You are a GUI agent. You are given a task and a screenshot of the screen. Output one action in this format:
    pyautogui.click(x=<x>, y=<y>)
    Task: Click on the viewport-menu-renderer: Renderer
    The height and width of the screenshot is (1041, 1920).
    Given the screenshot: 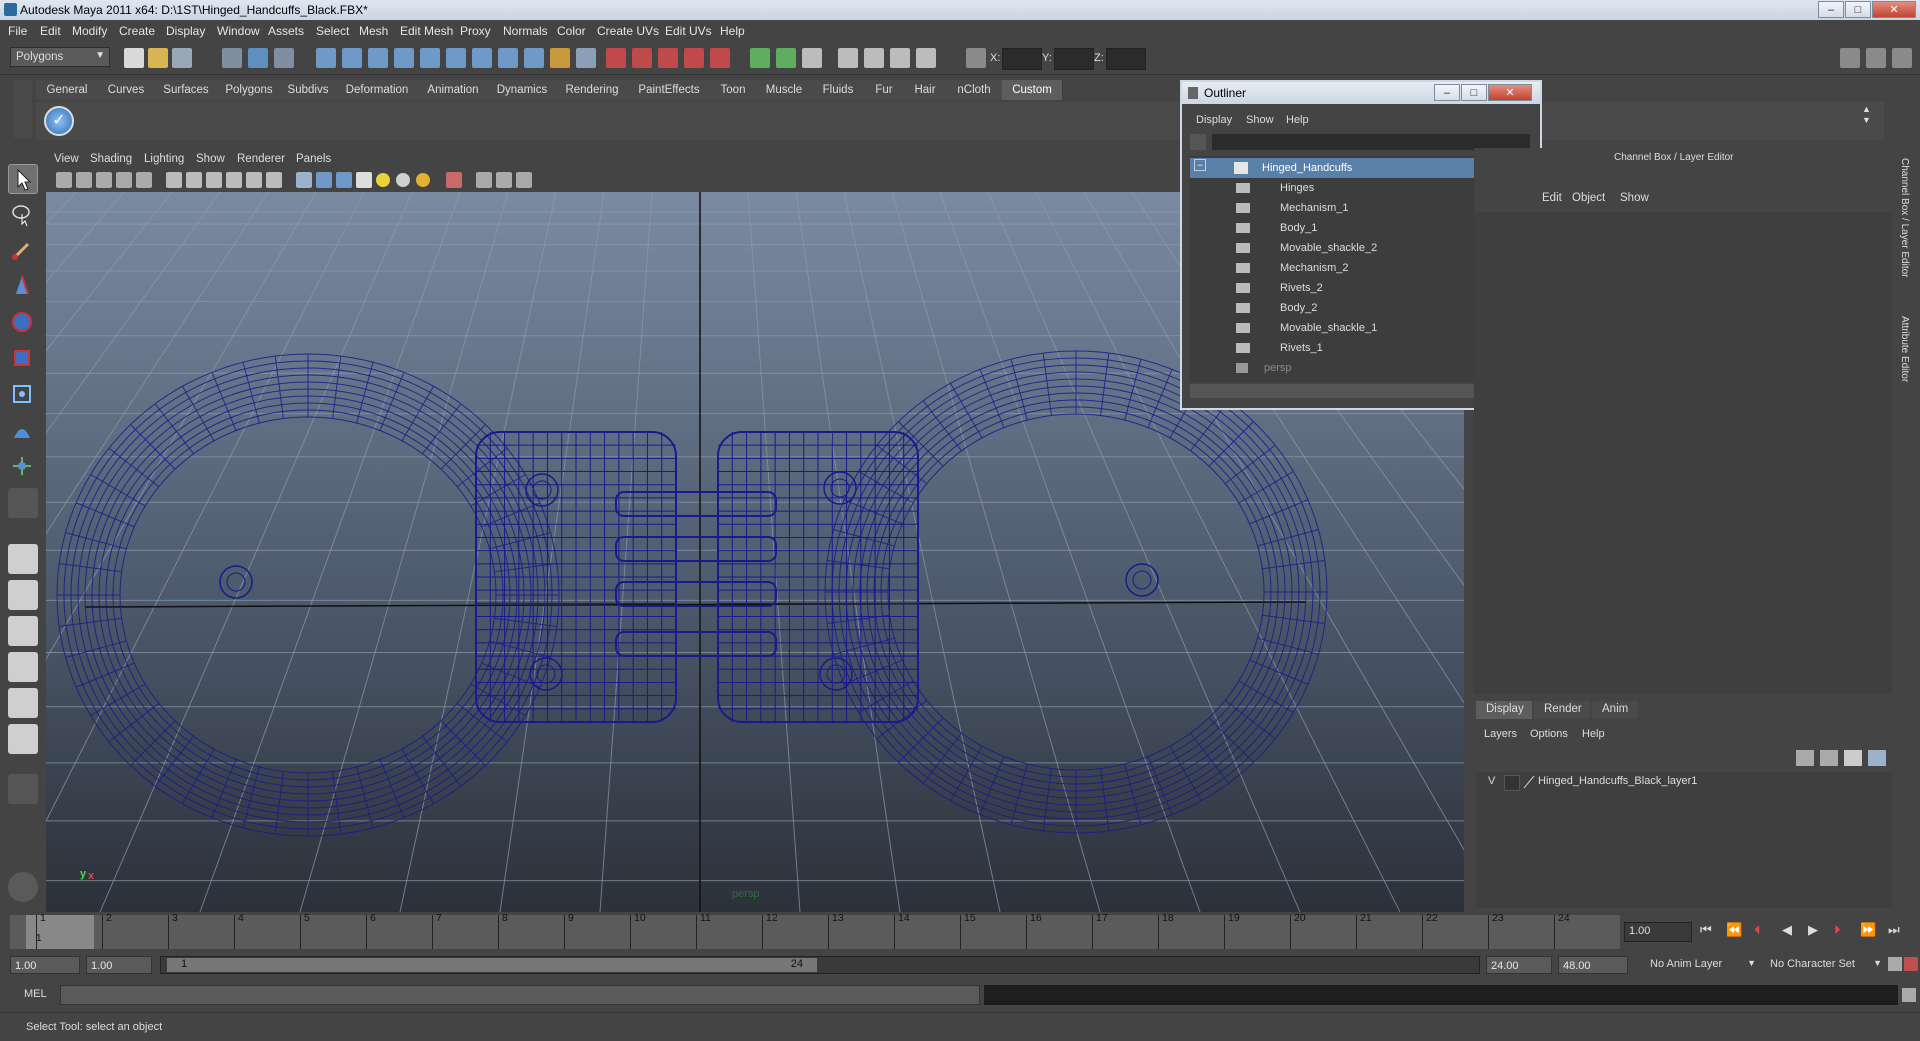 What is the action you would take?
    pyautogui.click(x=261, y=159)
    